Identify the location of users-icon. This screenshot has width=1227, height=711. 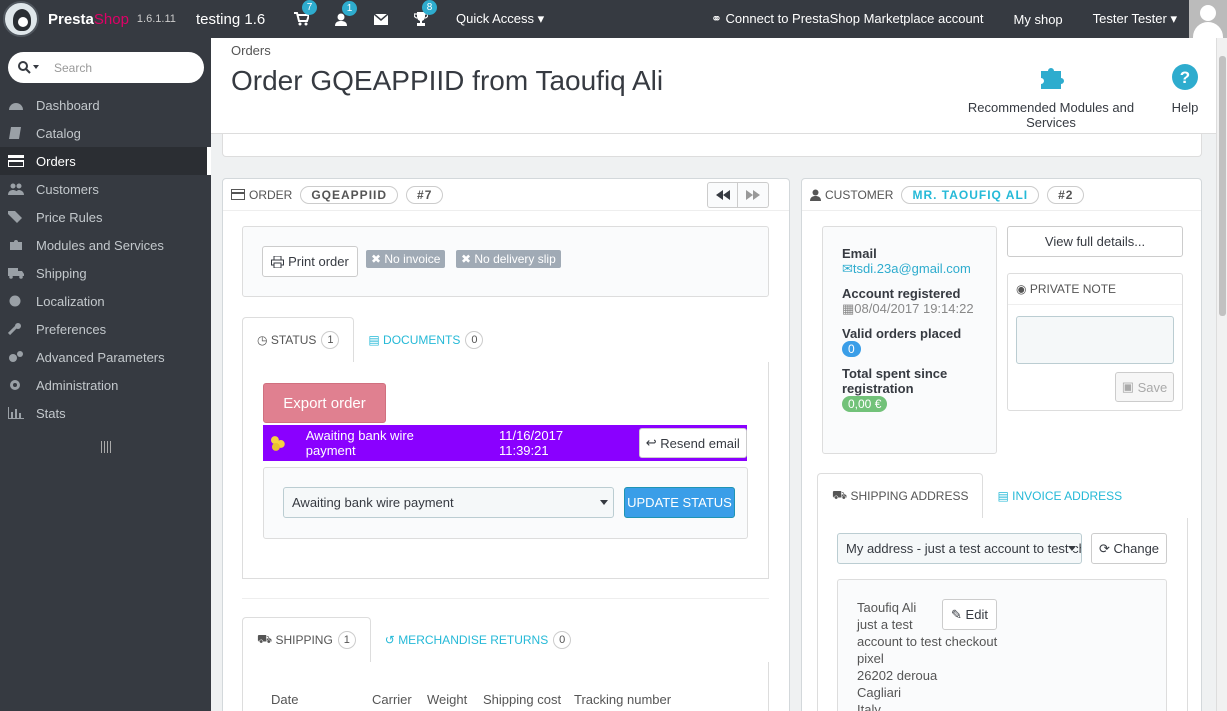
(16, 189).